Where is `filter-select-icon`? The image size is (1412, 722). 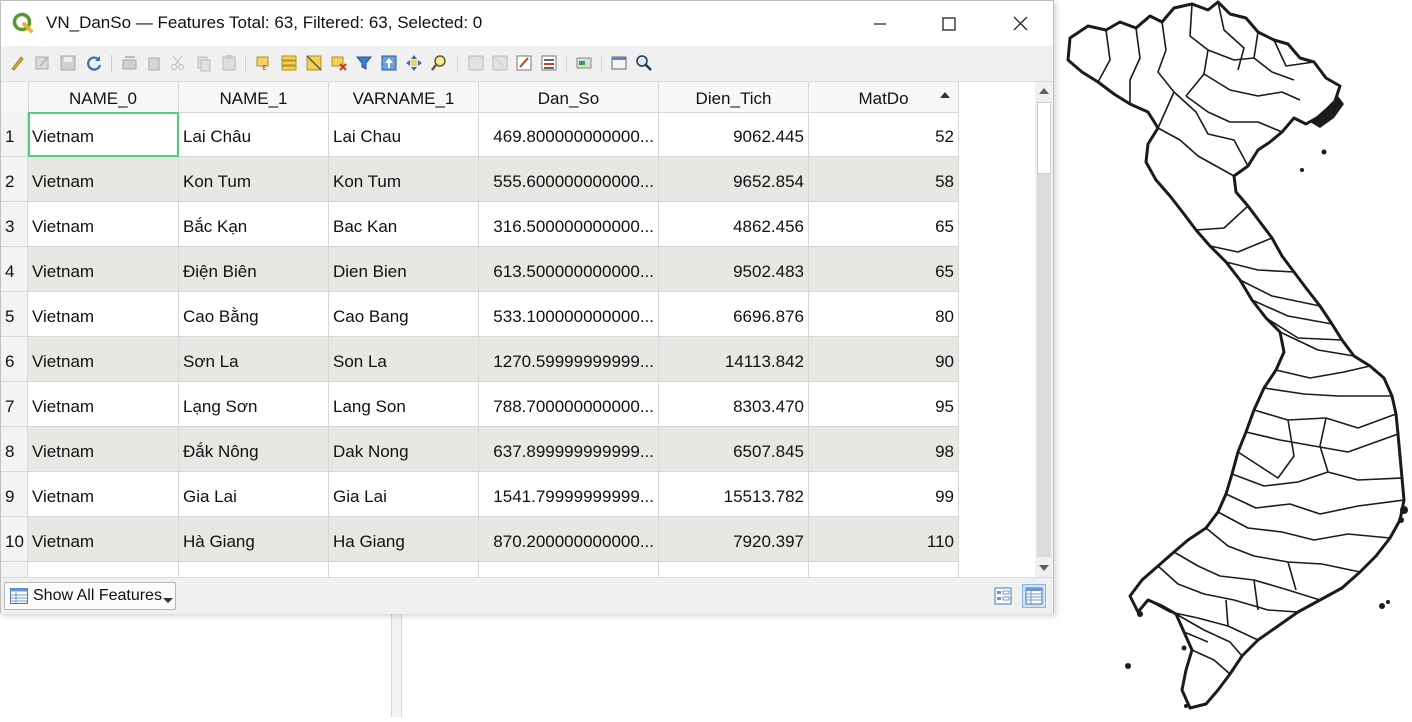
filter-select-icon is located at coordinates (364, 63).